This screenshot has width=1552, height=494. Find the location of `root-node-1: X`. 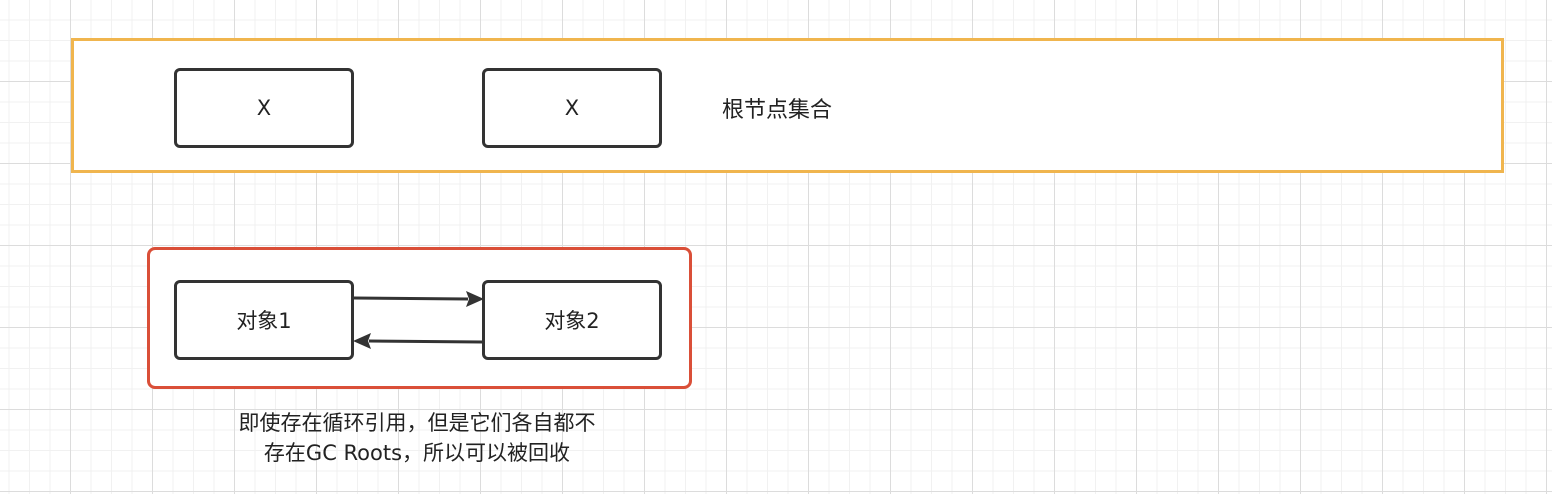

root-node-1: X is located at coordinates (264, 108).